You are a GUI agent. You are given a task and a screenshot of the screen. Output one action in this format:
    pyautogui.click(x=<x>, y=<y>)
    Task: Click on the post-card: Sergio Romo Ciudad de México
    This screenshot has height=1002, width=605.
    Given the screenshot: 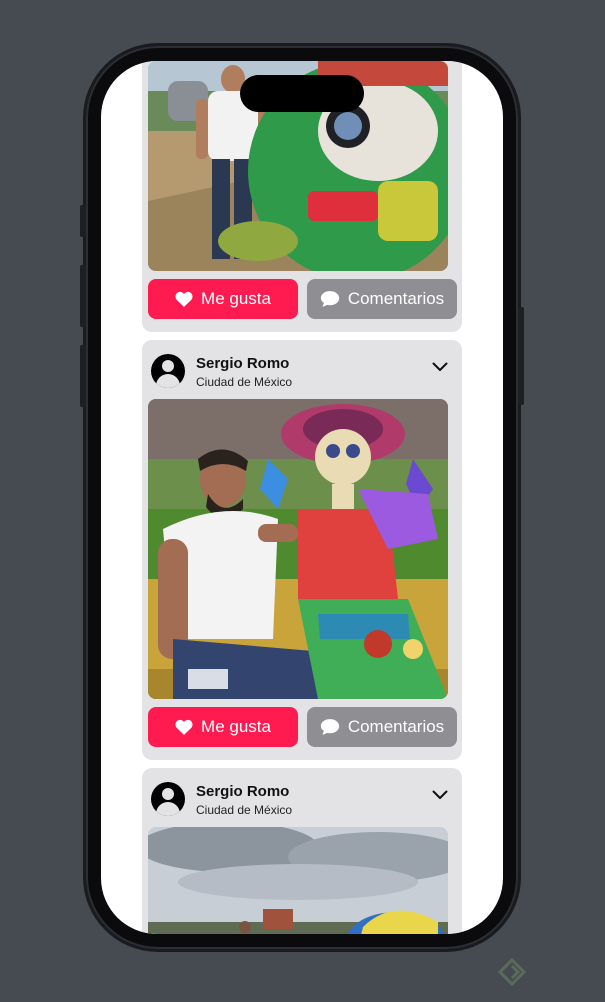 What is the action you would take?
    pyautogui.click(x=302, y=851)
    